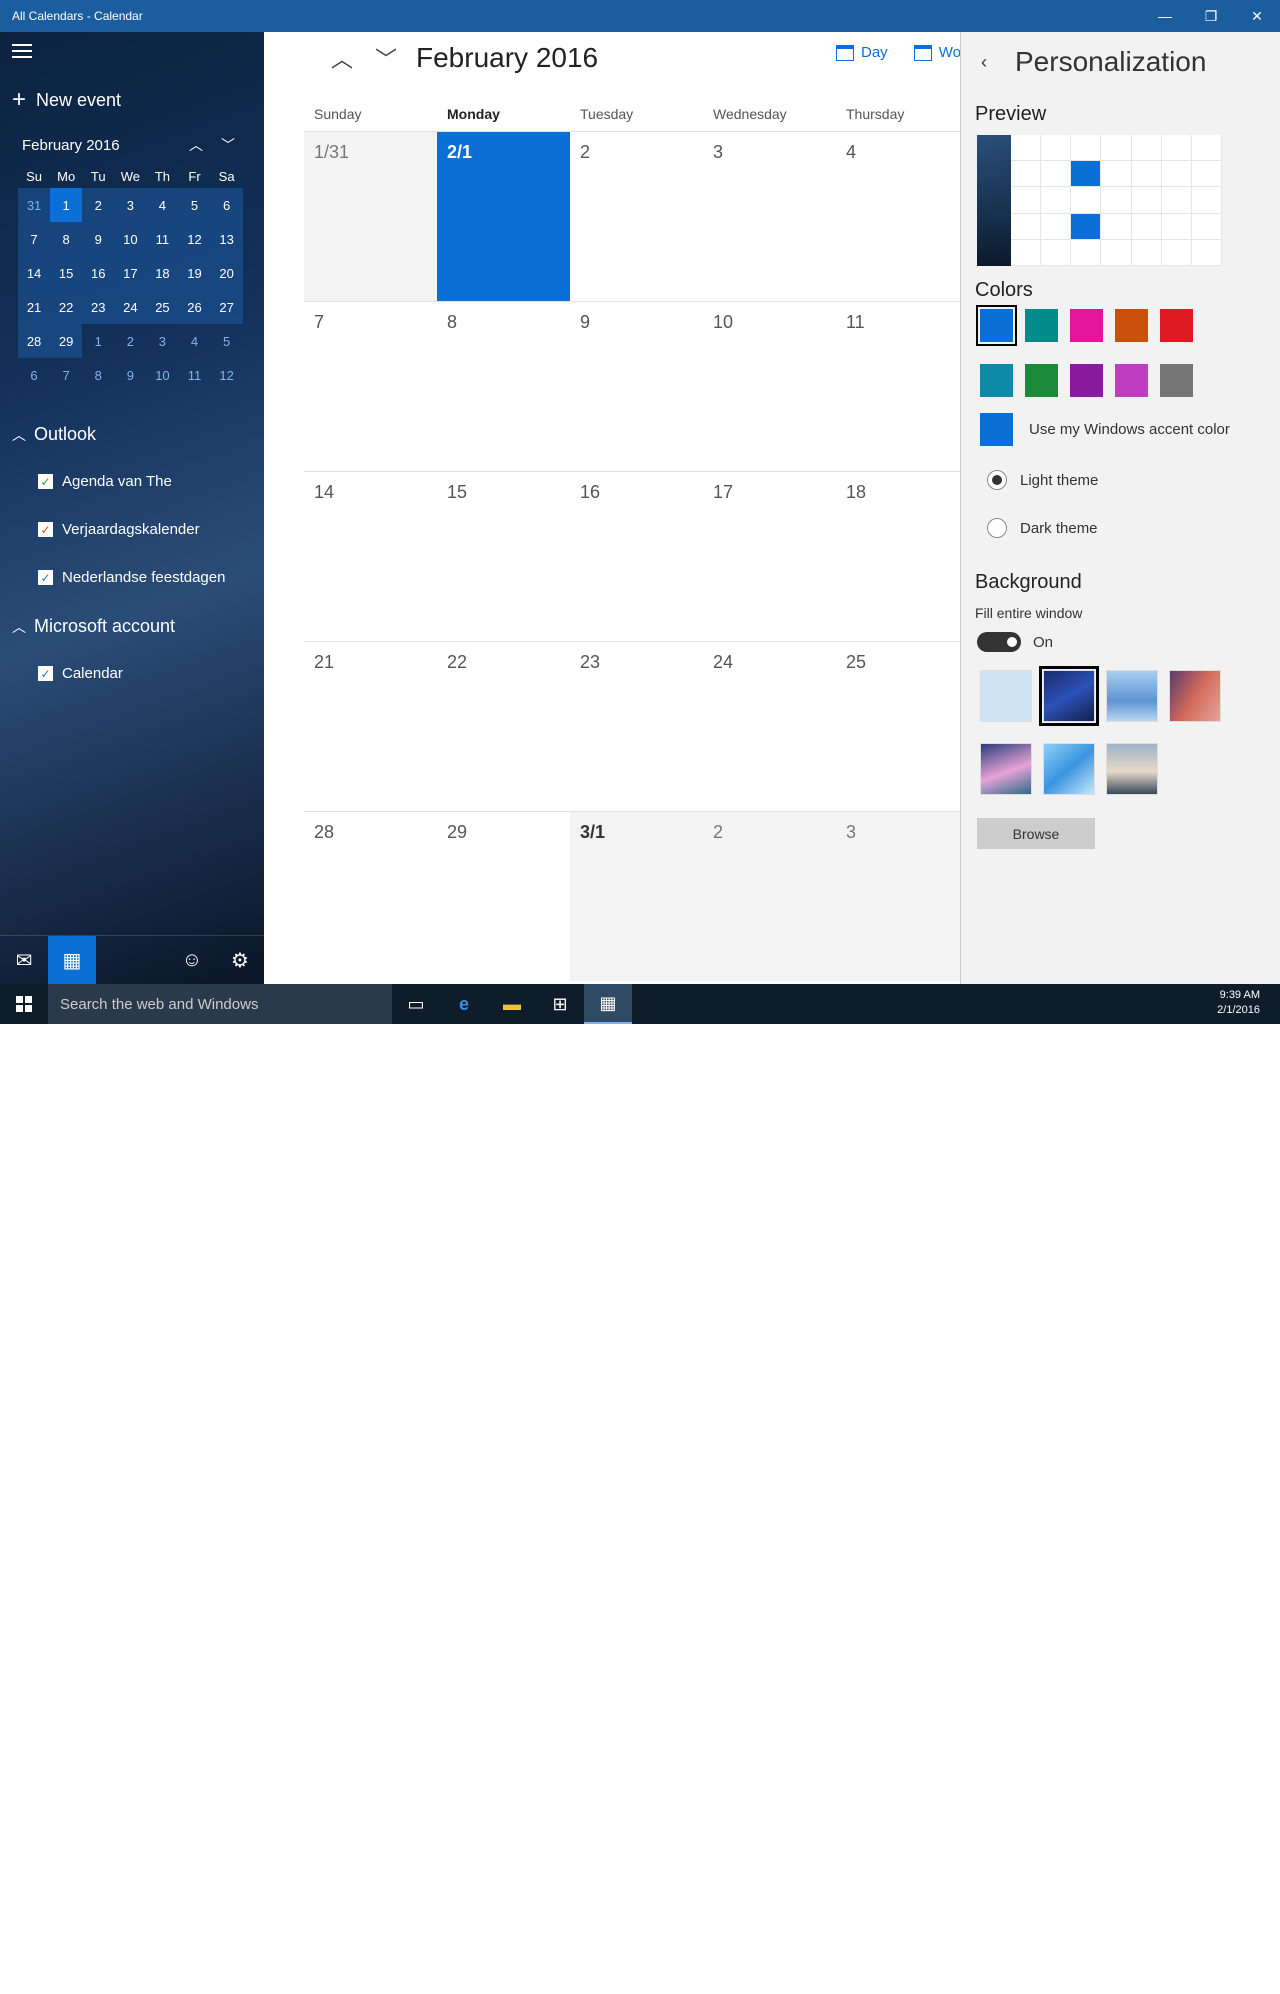 This screenshot has width=1280, height=1994. What do you see at coordinates (1257, 16) in the screenshot?
I see `close-button: ✕` at bounding box center [1257, 16].